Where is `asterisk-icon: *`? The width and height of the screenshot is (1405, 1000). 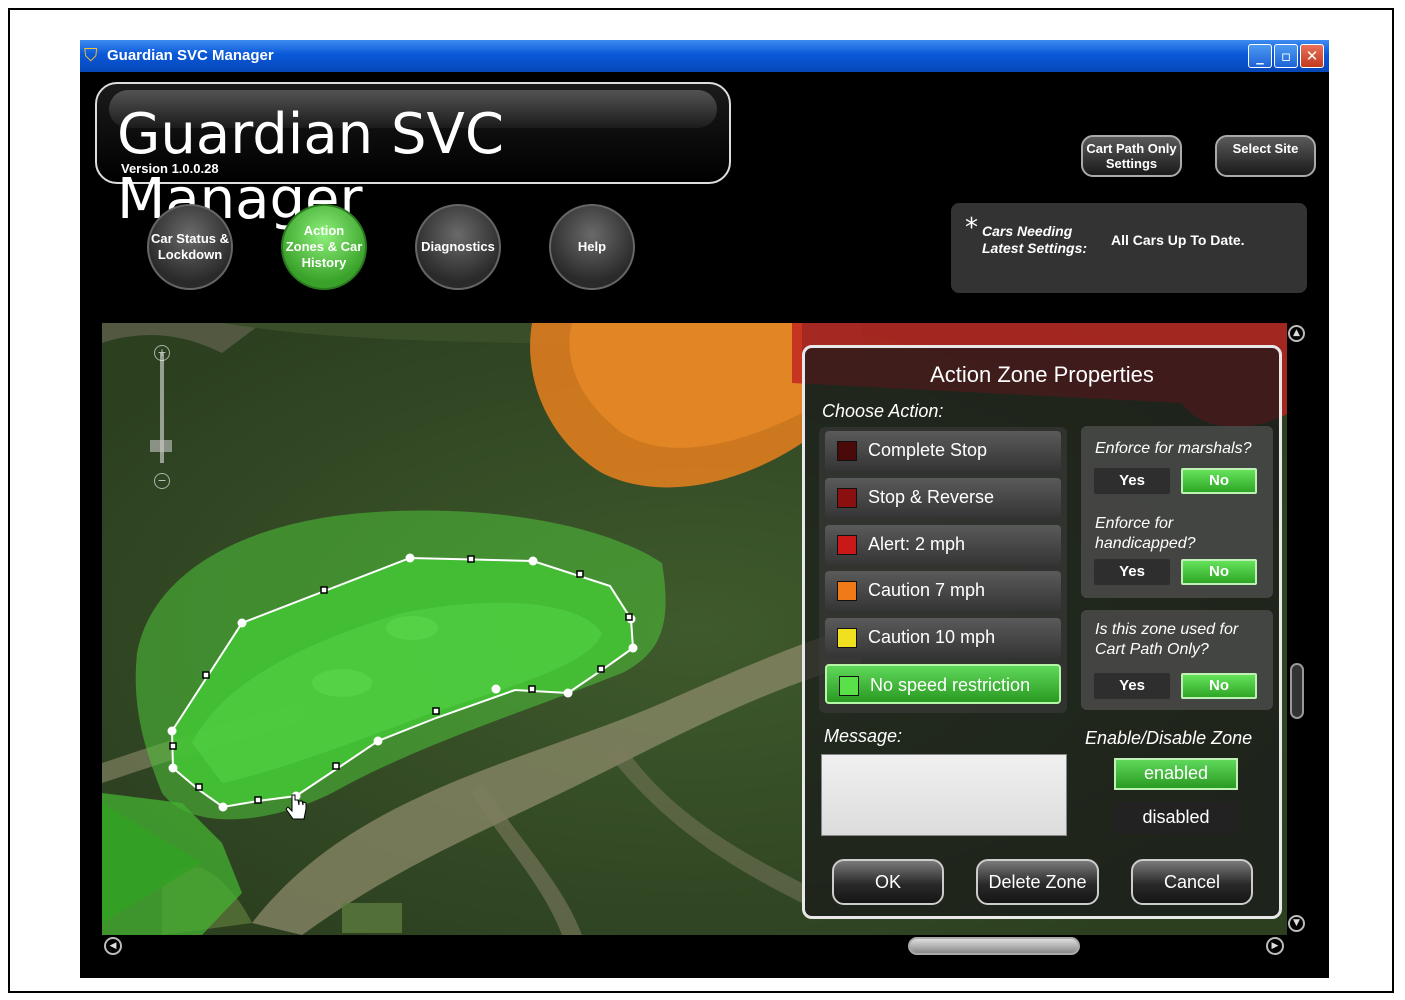
asterisk-icon: * is located at coordinates (971, 228).